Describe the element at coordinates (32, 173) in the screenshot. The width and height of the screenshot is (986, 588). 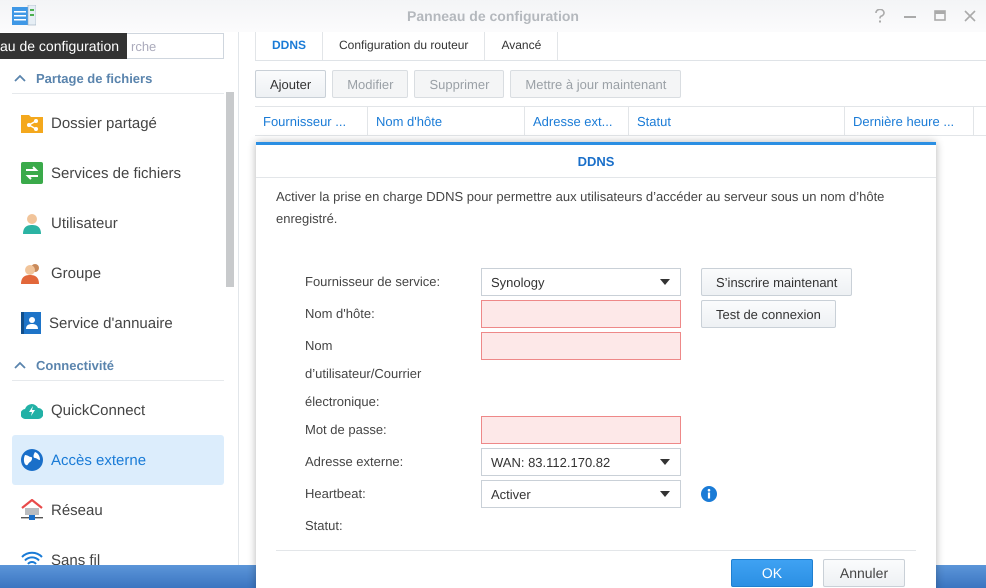
I see `file-transfer-icon` at that location.